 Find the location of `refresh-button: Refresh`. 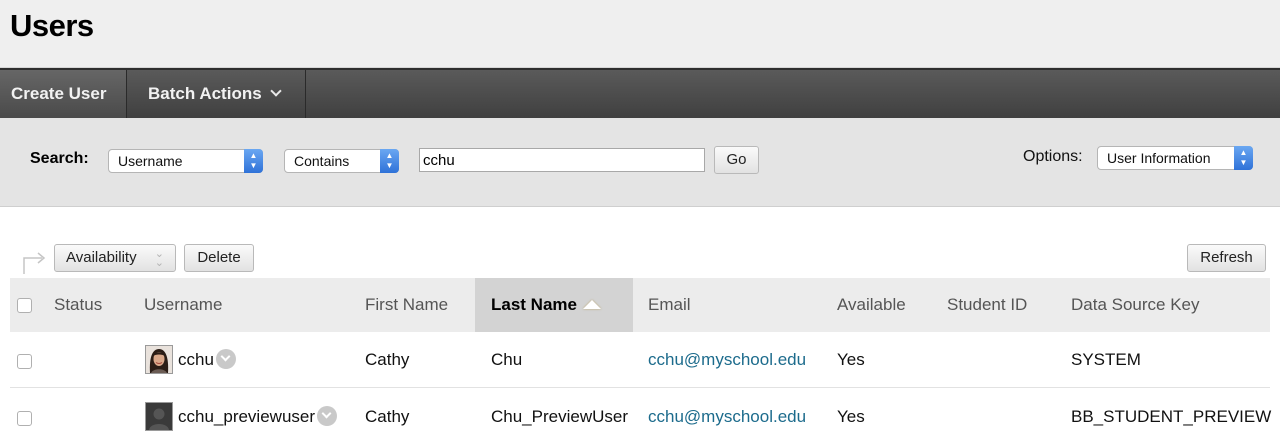

refresh-button: Refresh is located at coordinates (1226, 258).